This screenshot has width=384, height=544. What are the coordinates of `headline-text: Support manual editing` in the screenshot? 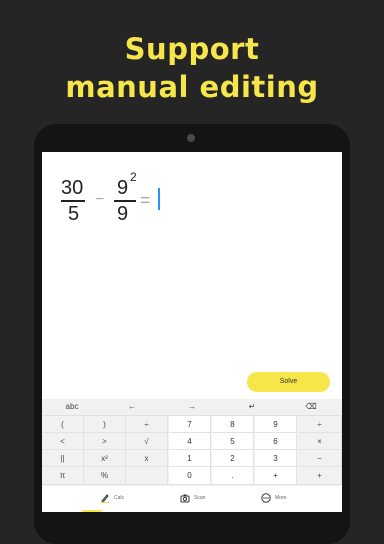 It's located at (192, 68).